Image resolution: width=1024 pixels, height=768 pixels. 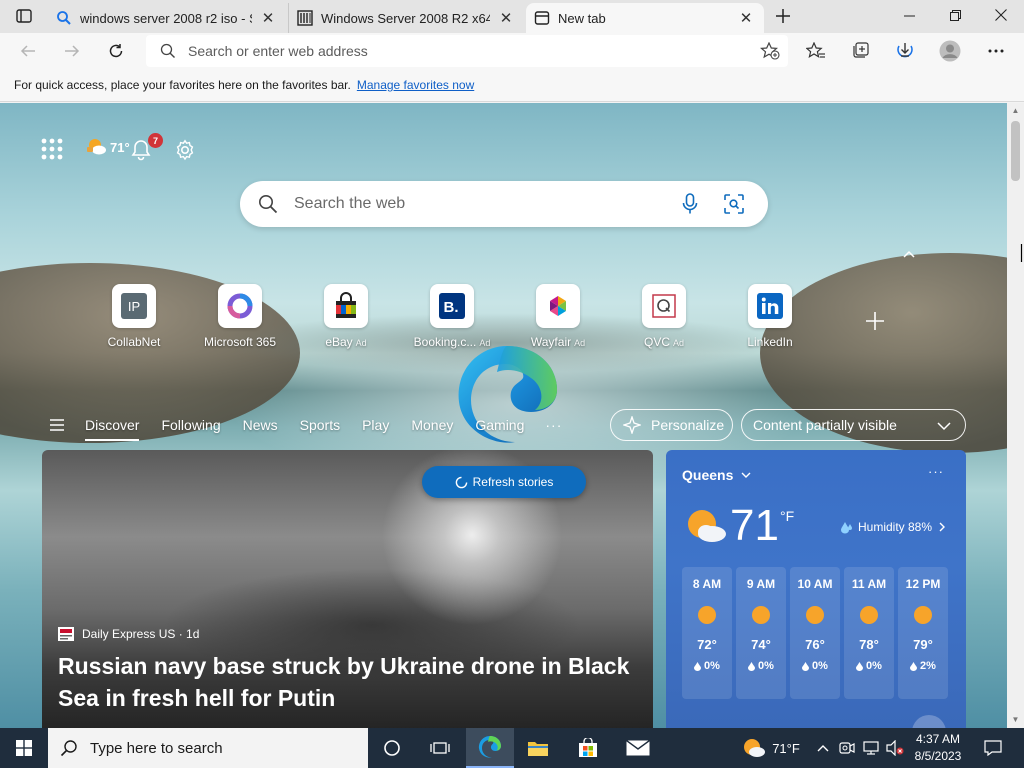 I want to click on show-hidden-icons-button, so click(x=823, y=748).